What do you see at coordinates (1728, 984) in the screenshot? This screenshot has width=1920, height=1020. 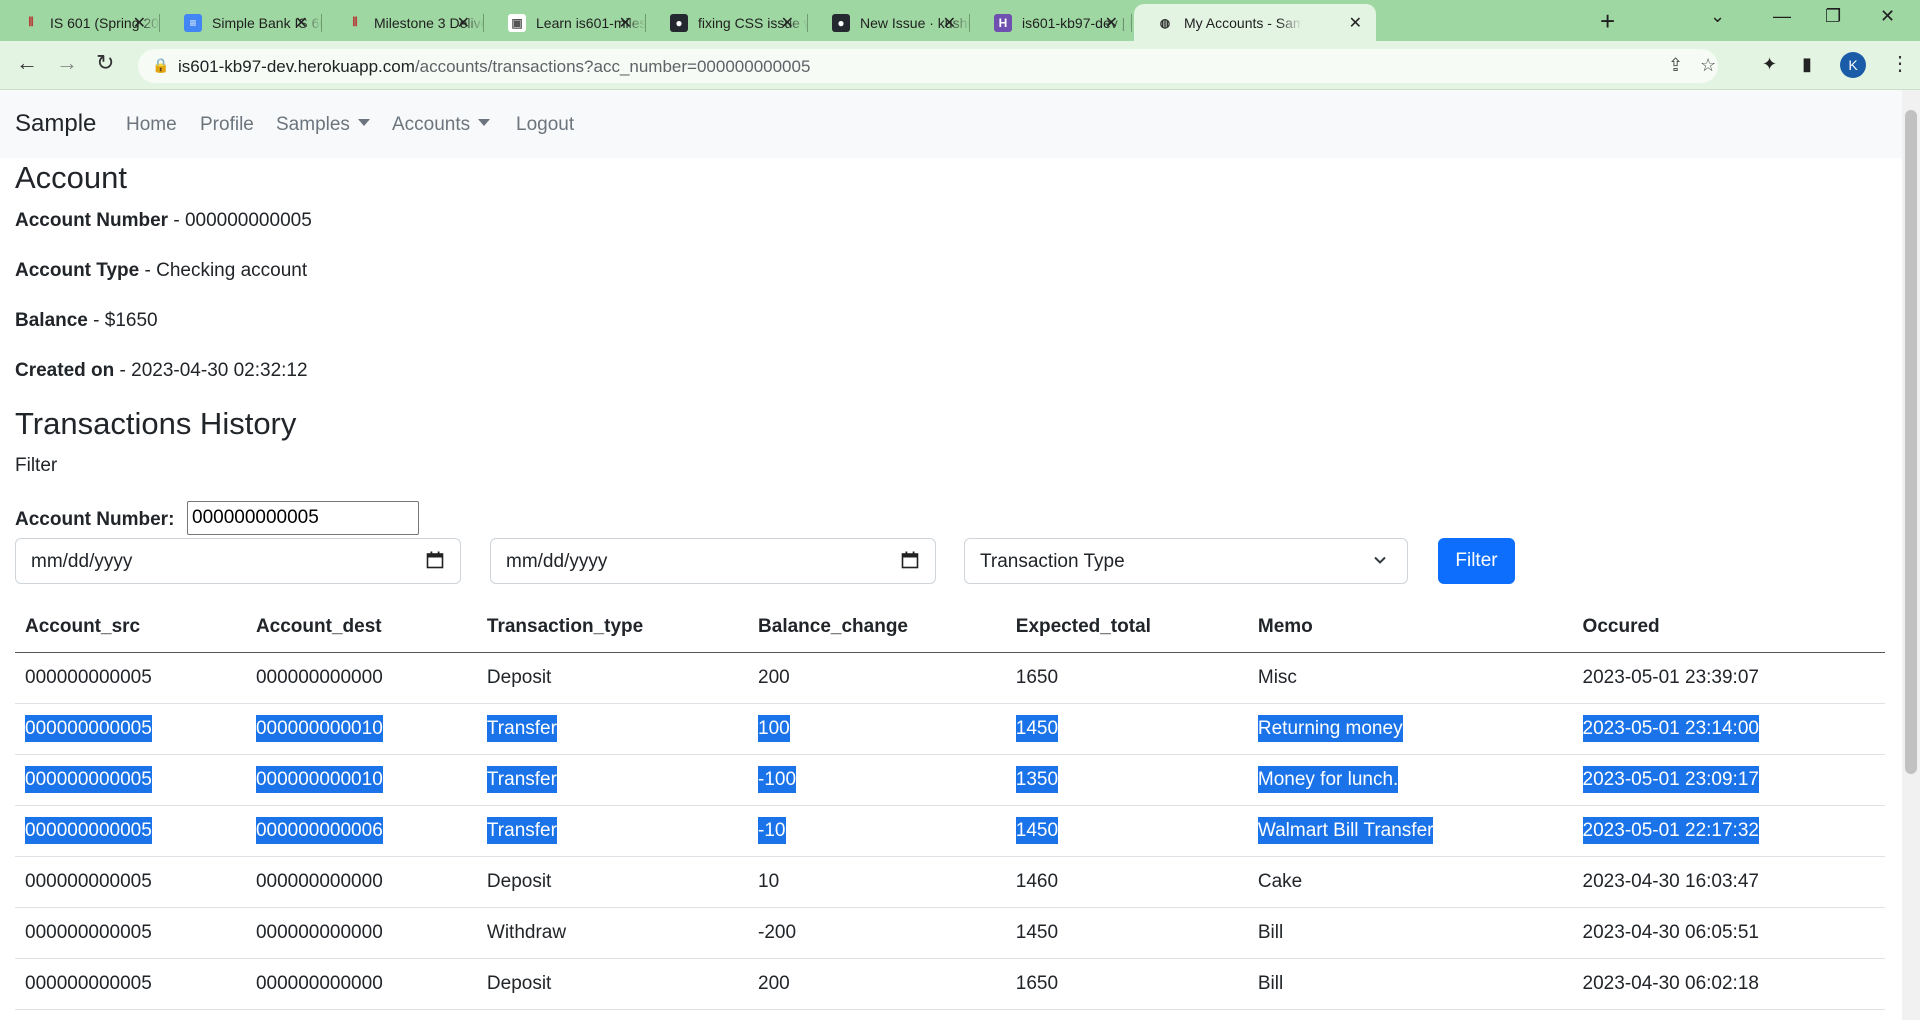 I see `table-cell: 2023-04-30 06:02:18` at bounding box center [1728, 984].